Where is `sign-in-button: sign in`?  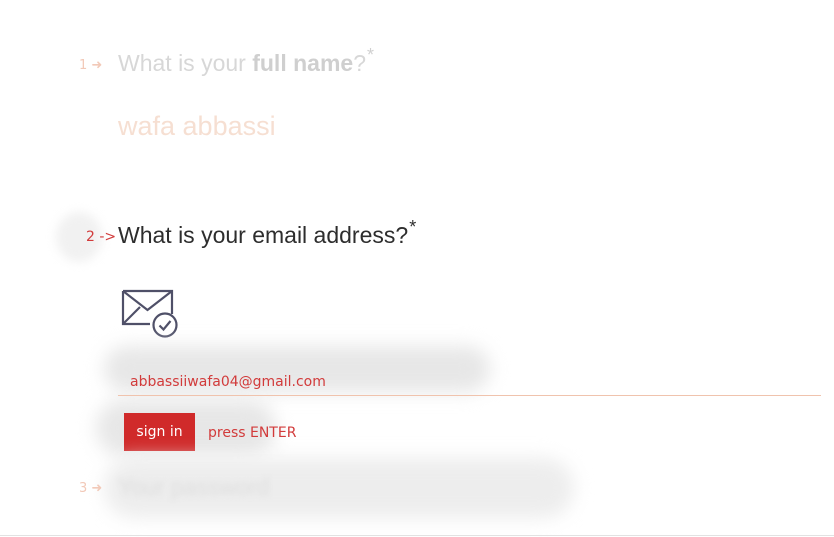
sign-in-button: sign in is located at coordinates (159, 432).